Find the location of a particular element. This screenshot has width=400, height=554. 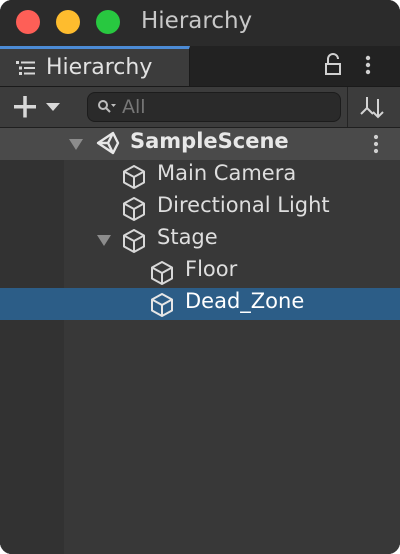

tab-label: Hierarchy is located at coordinates (99, 67).